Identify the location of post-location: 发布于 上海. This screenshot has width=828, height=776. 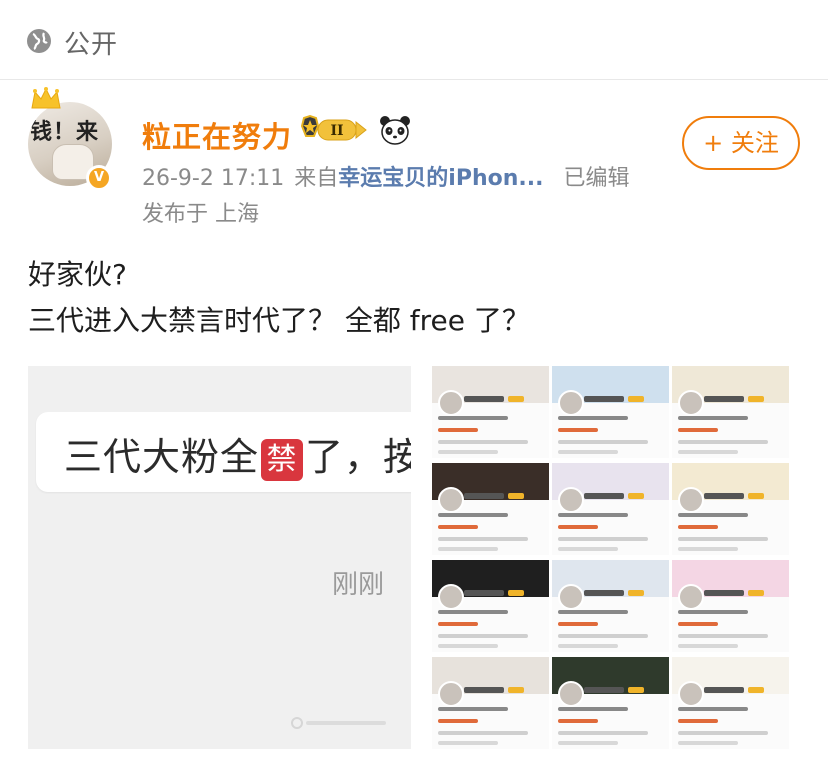
(200, 214).